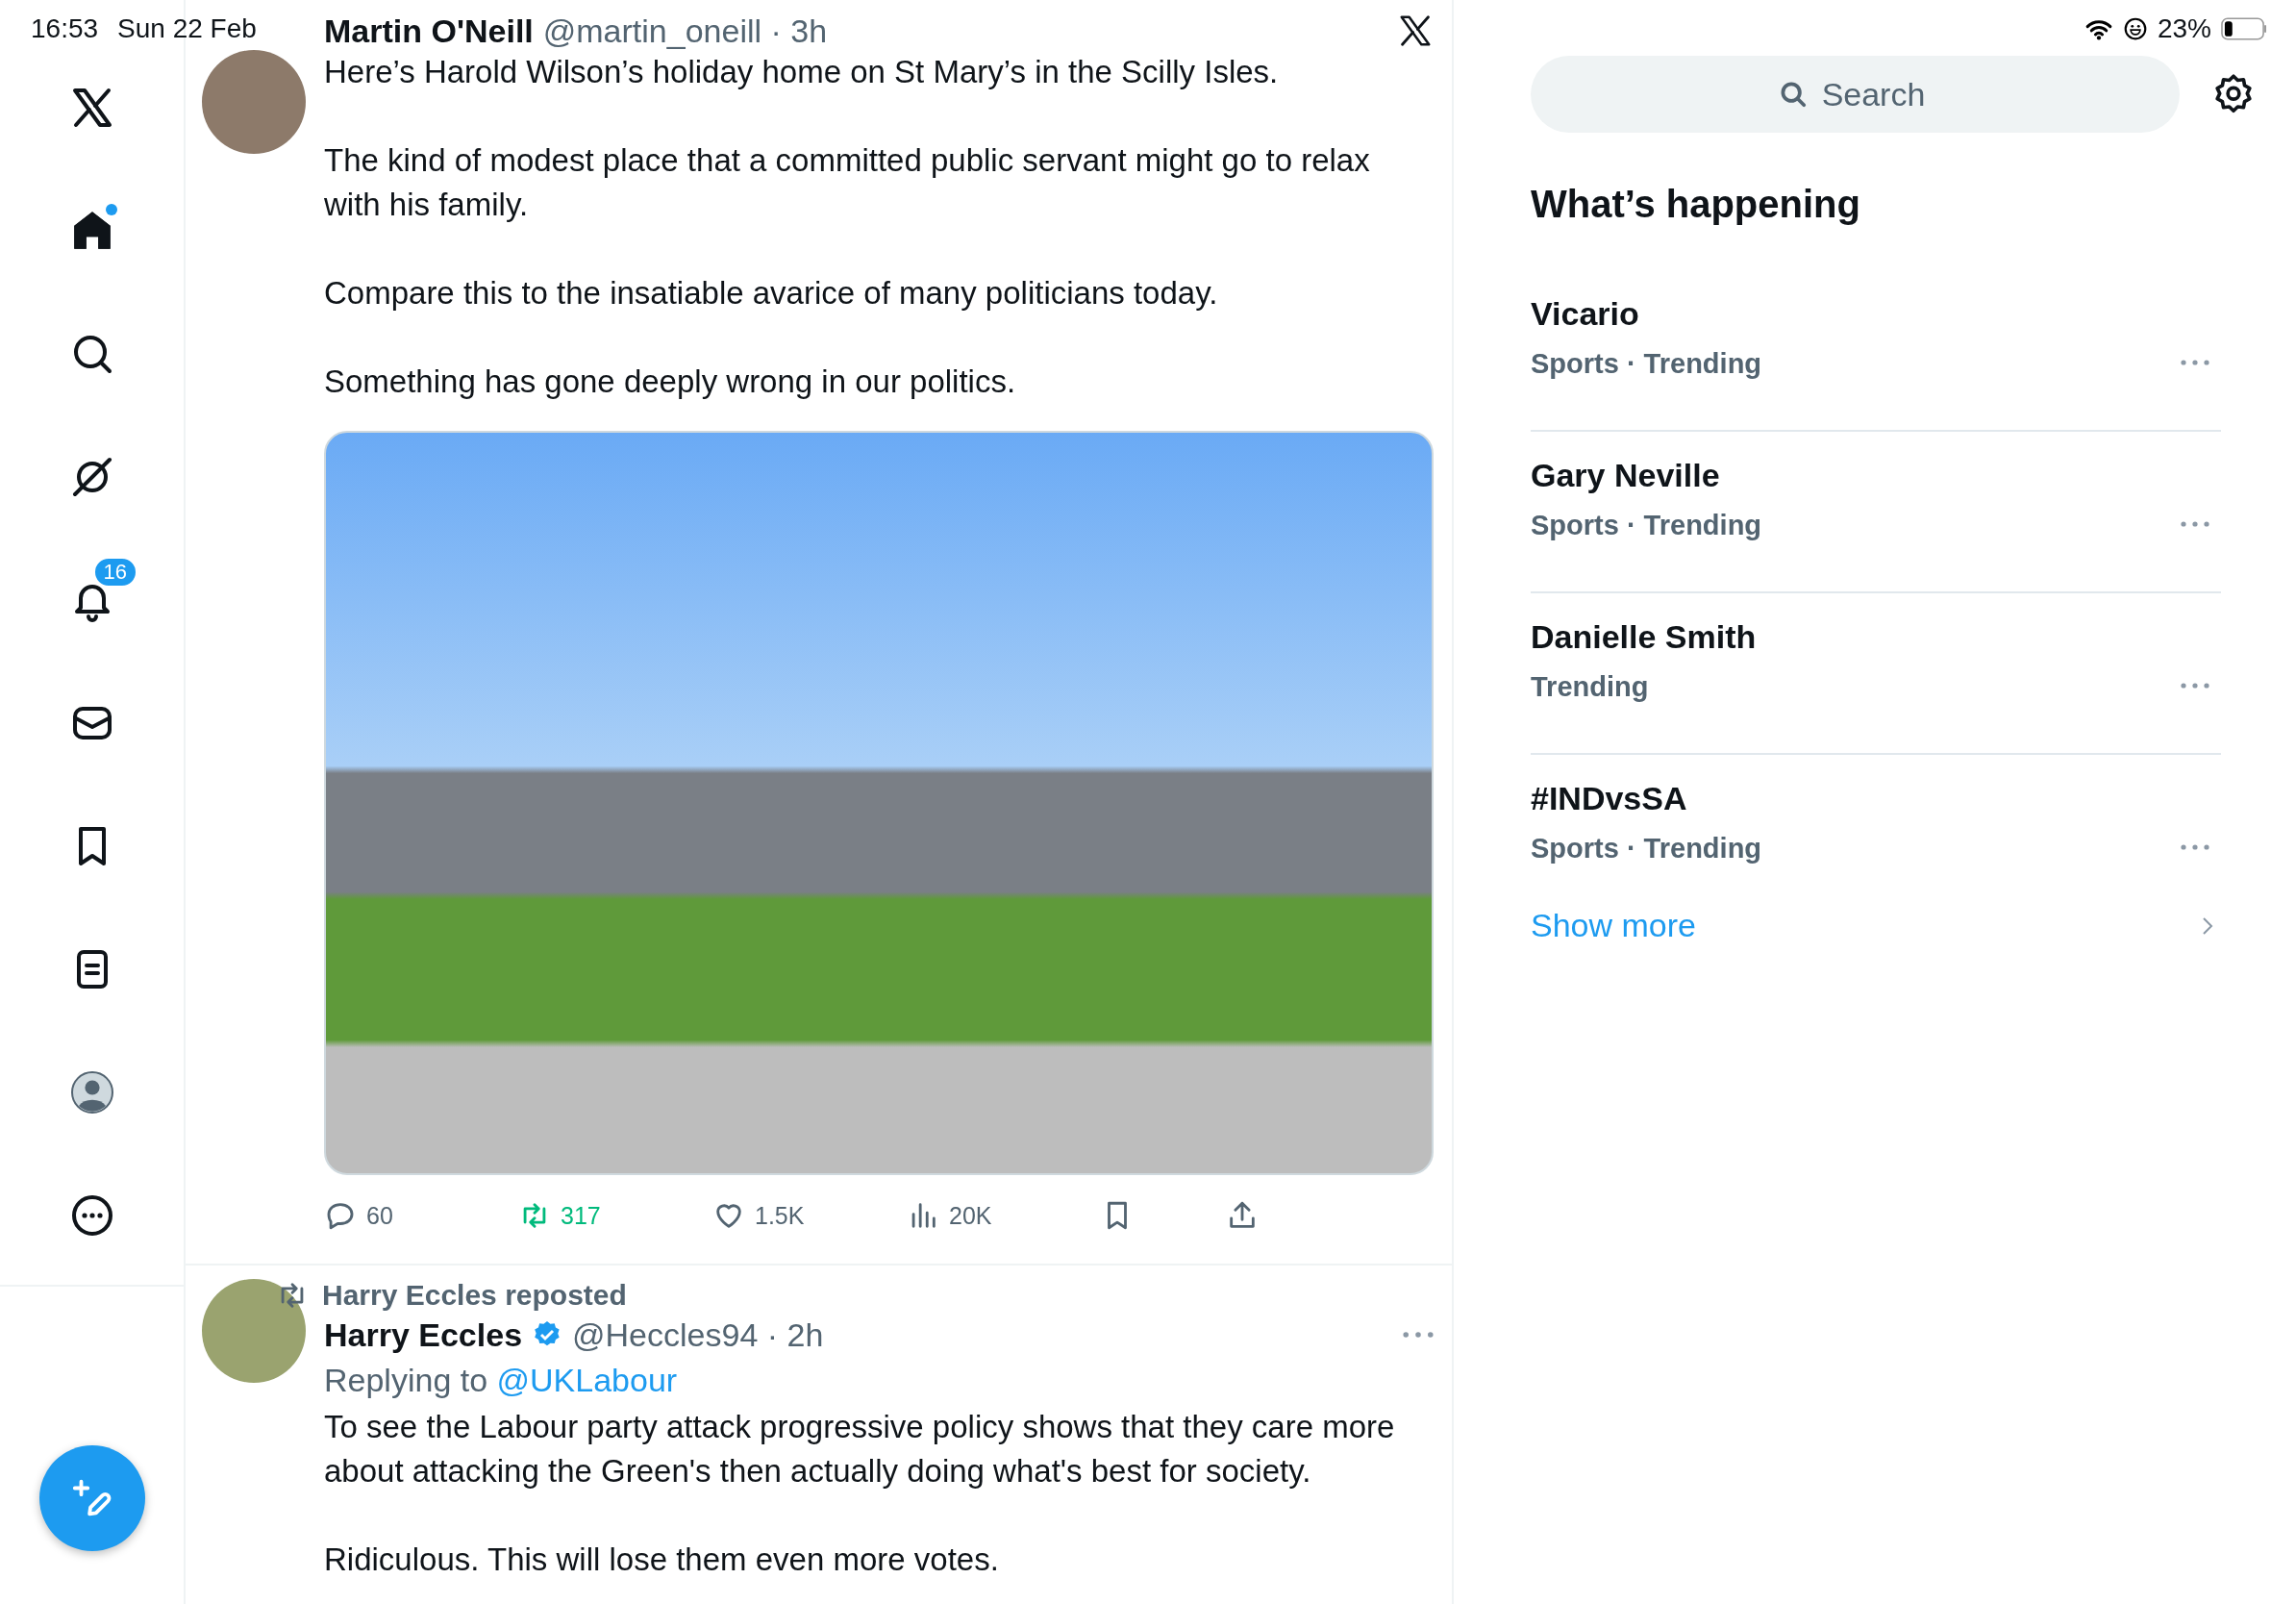  I want to click on person-icon, so click(91, 1092).